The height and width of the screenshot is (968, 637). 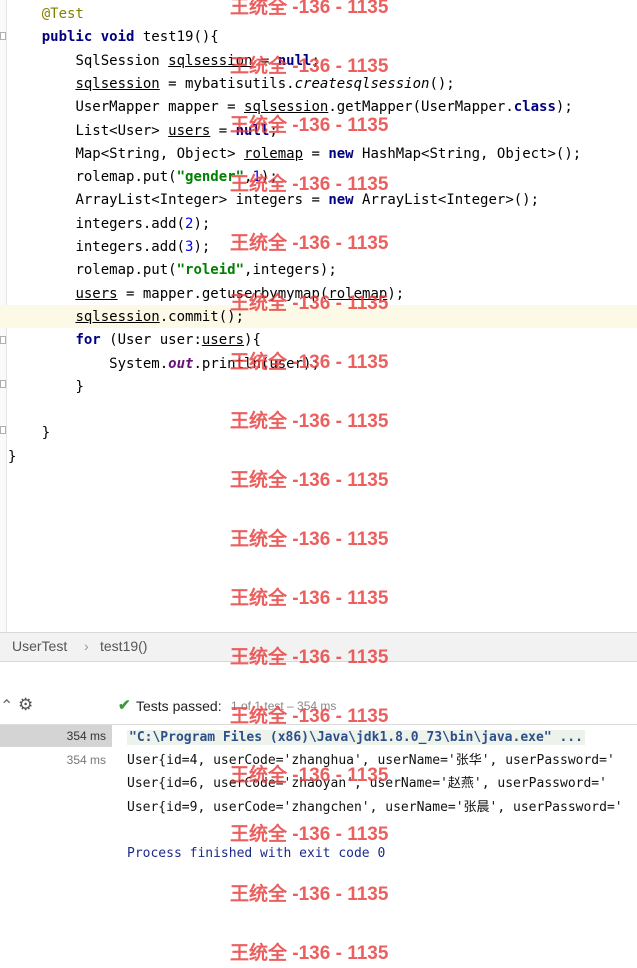 What do you see at coordinates (123, 646) in the screenshot?
I see `breadcrumb-method: test19()` at bounding box center [123, 646].